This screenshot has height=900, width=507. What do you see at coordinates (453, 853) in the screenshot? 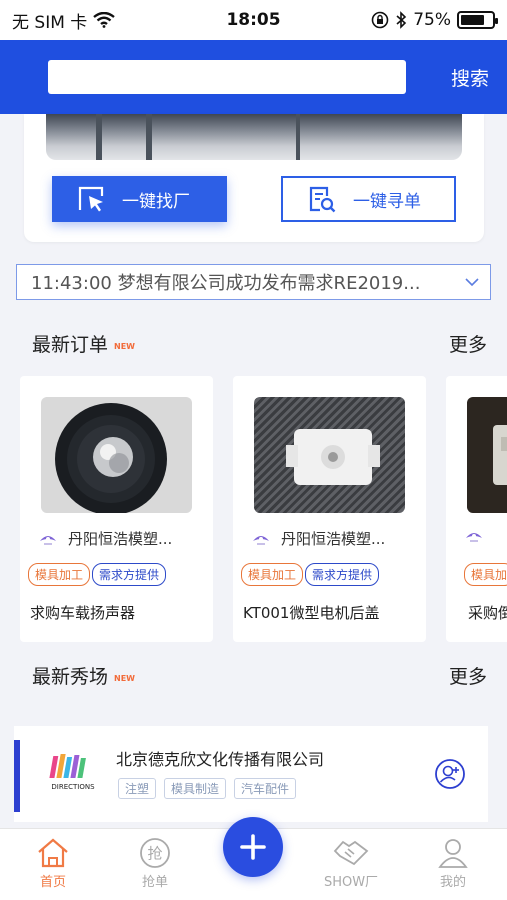
I see `profile-icon` at bounding box center [453, 853].